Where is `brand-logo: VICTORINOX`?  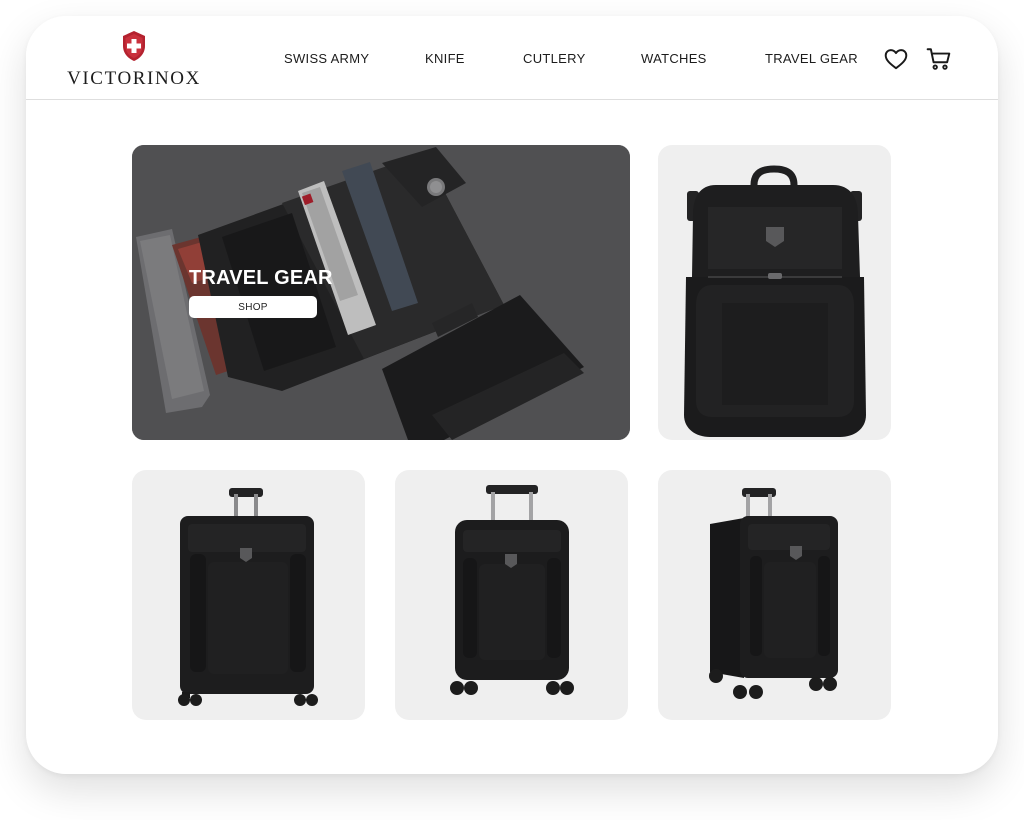
brand-logo: VICTORINOX is located at coordinates (134, 61).